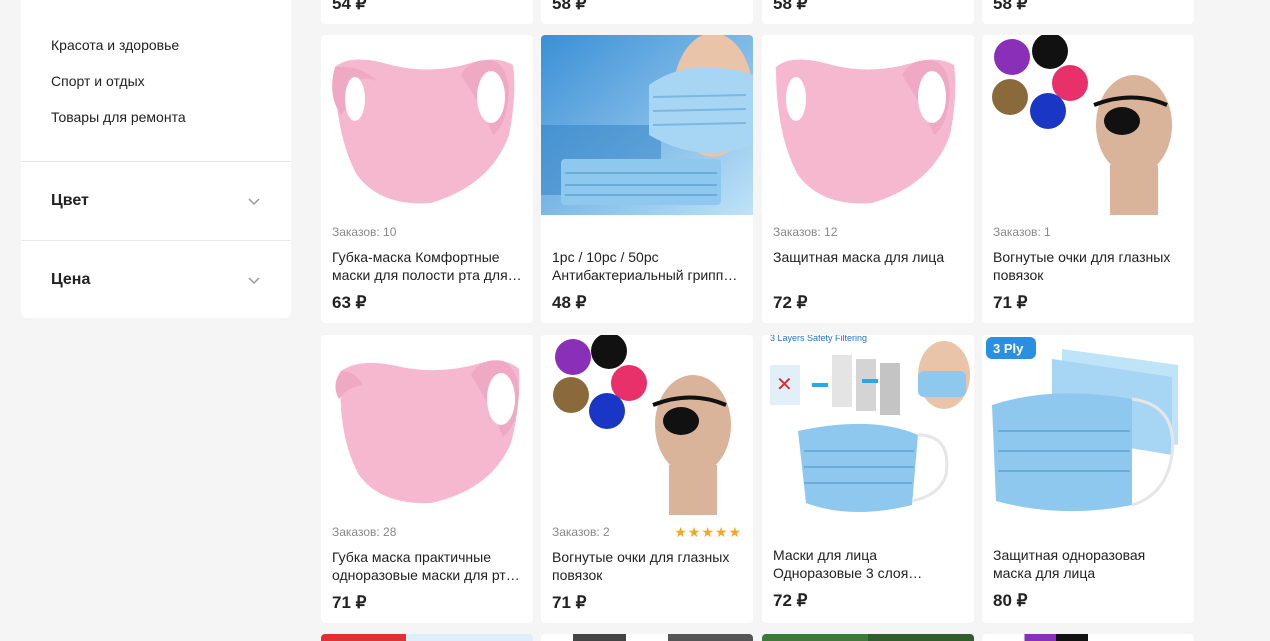 This screenshot has height=641, width=1270. What do you see at coordinates (364, 232) in the screenshot?
I see `orders-count: Заказов: 10` at bounding box center [364, 232].